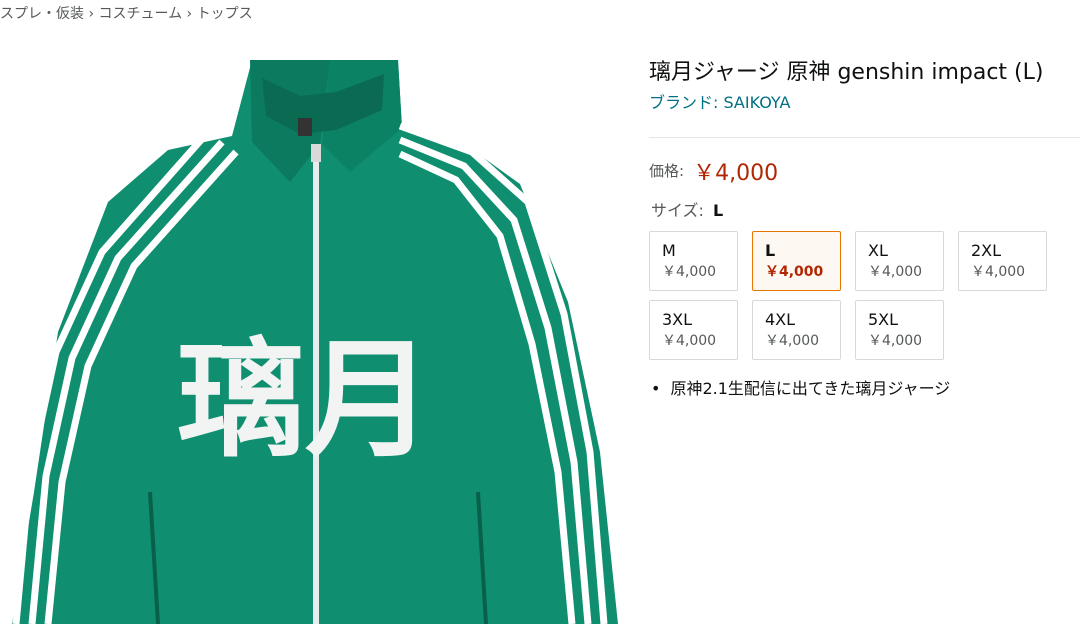 This screenshot has width=1080, height=624. Describe the element at coordinates (780, 319) in the screenshot. I see `size-option-name: 4XL` at that location.